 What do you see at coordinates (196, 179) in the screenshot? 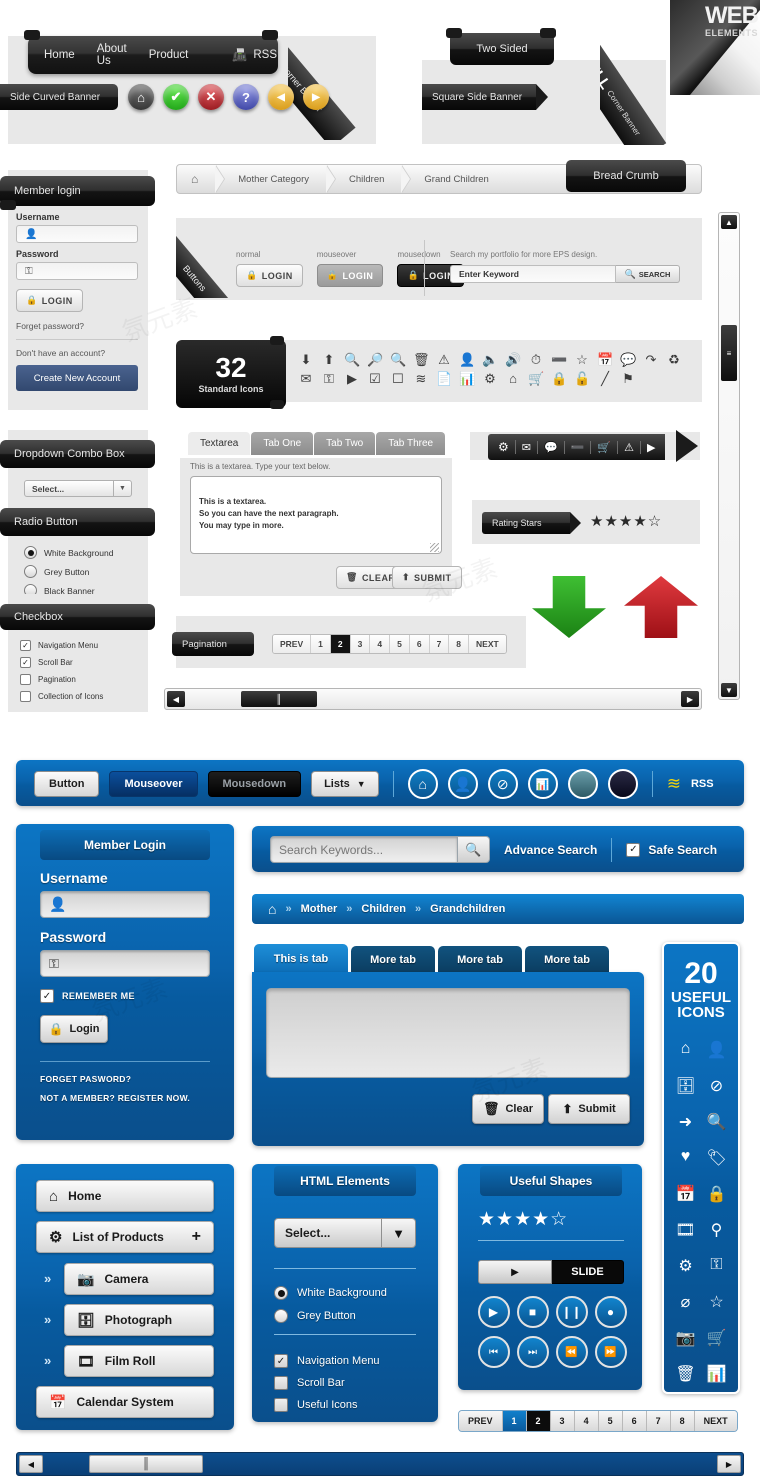
I see `breadcrumb-home: ⌂` at bounding box center [196, 179].